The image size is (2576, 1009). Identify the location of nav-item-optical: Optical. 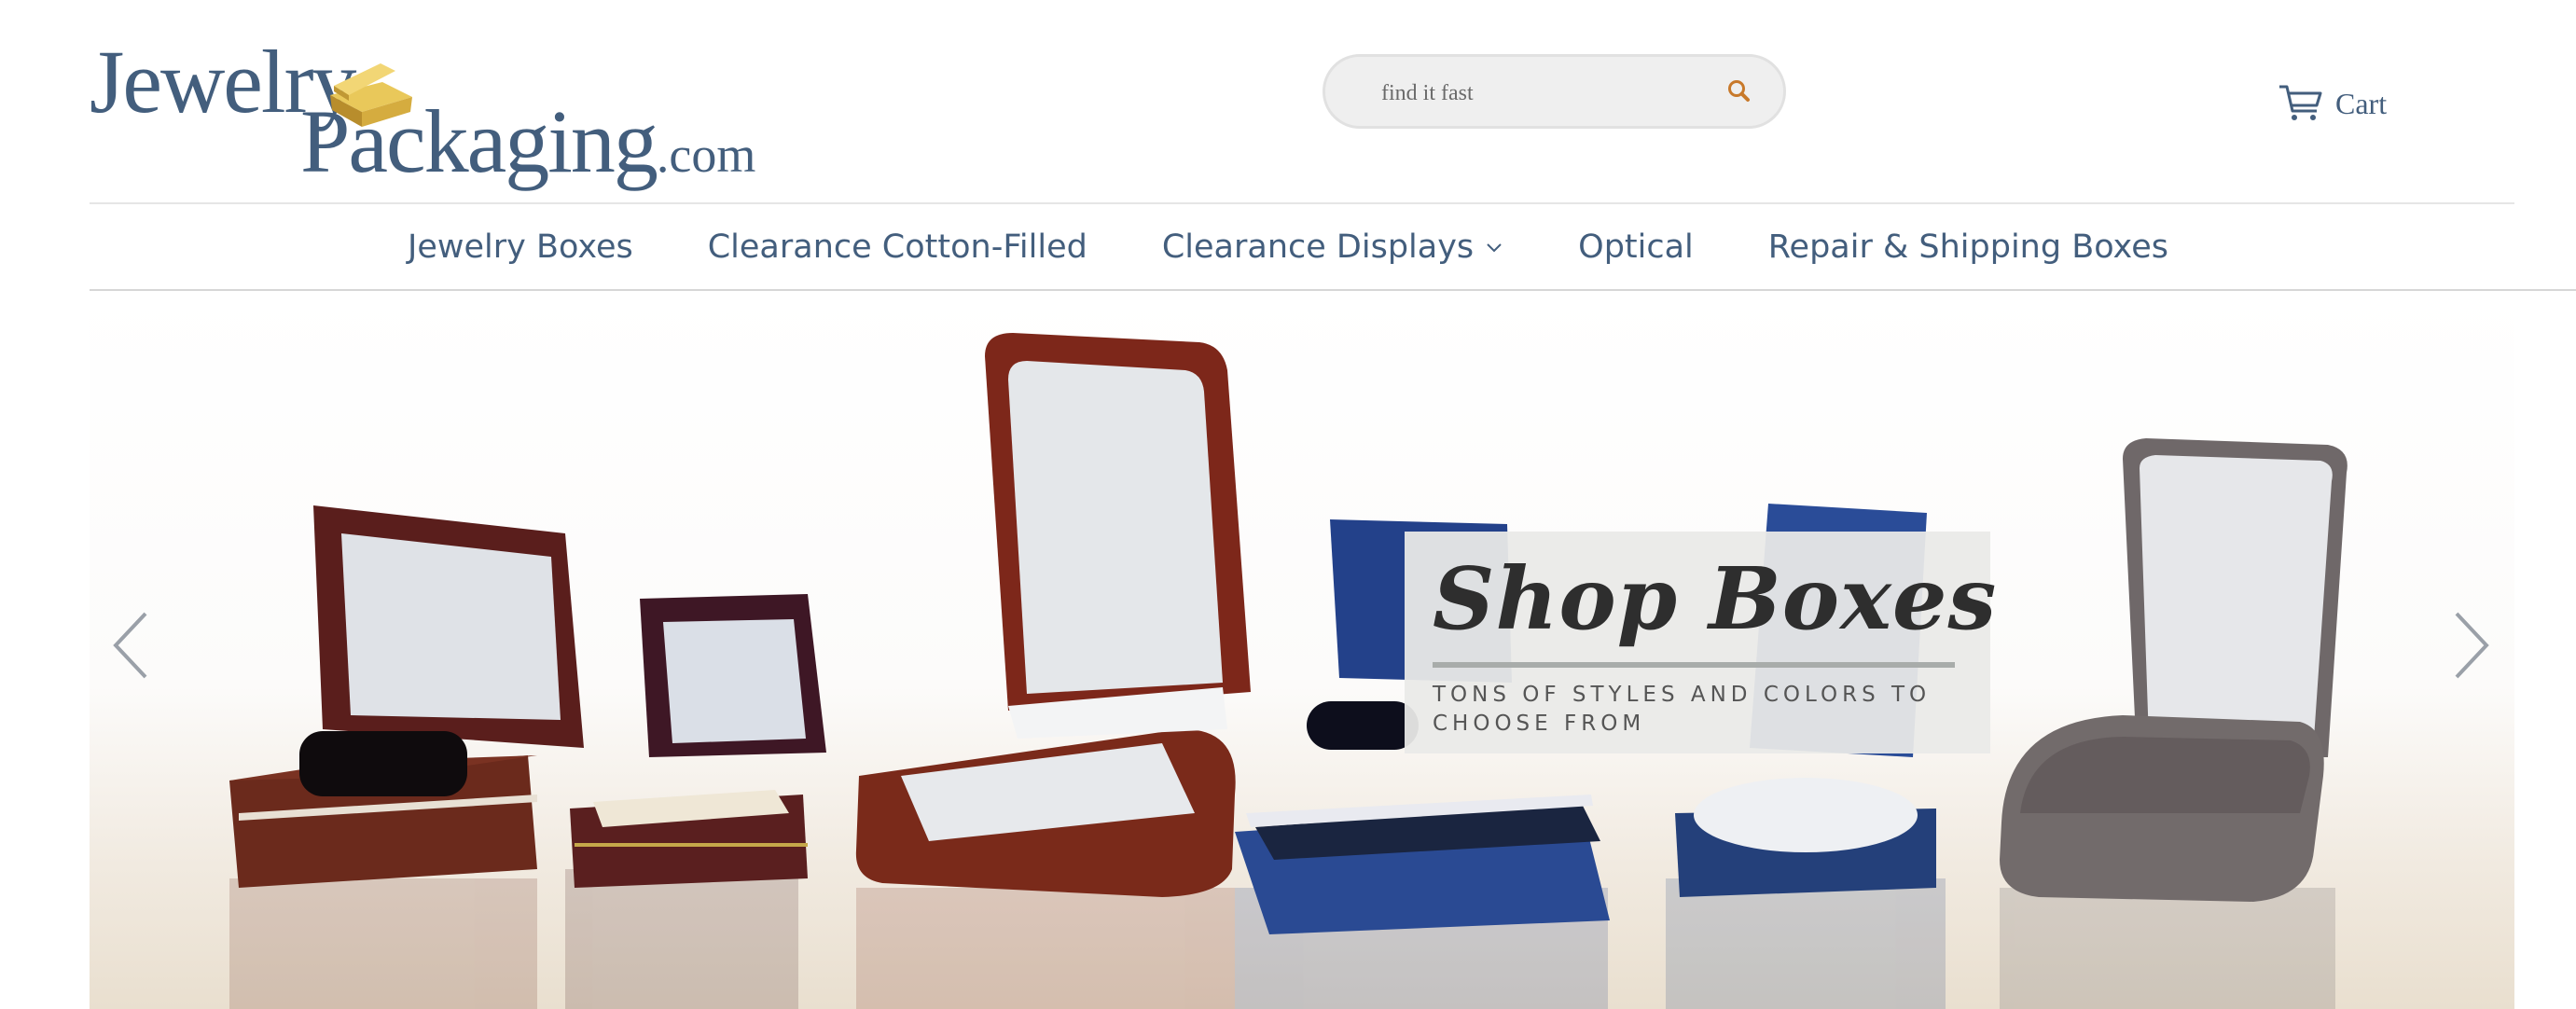
(1636, 247).